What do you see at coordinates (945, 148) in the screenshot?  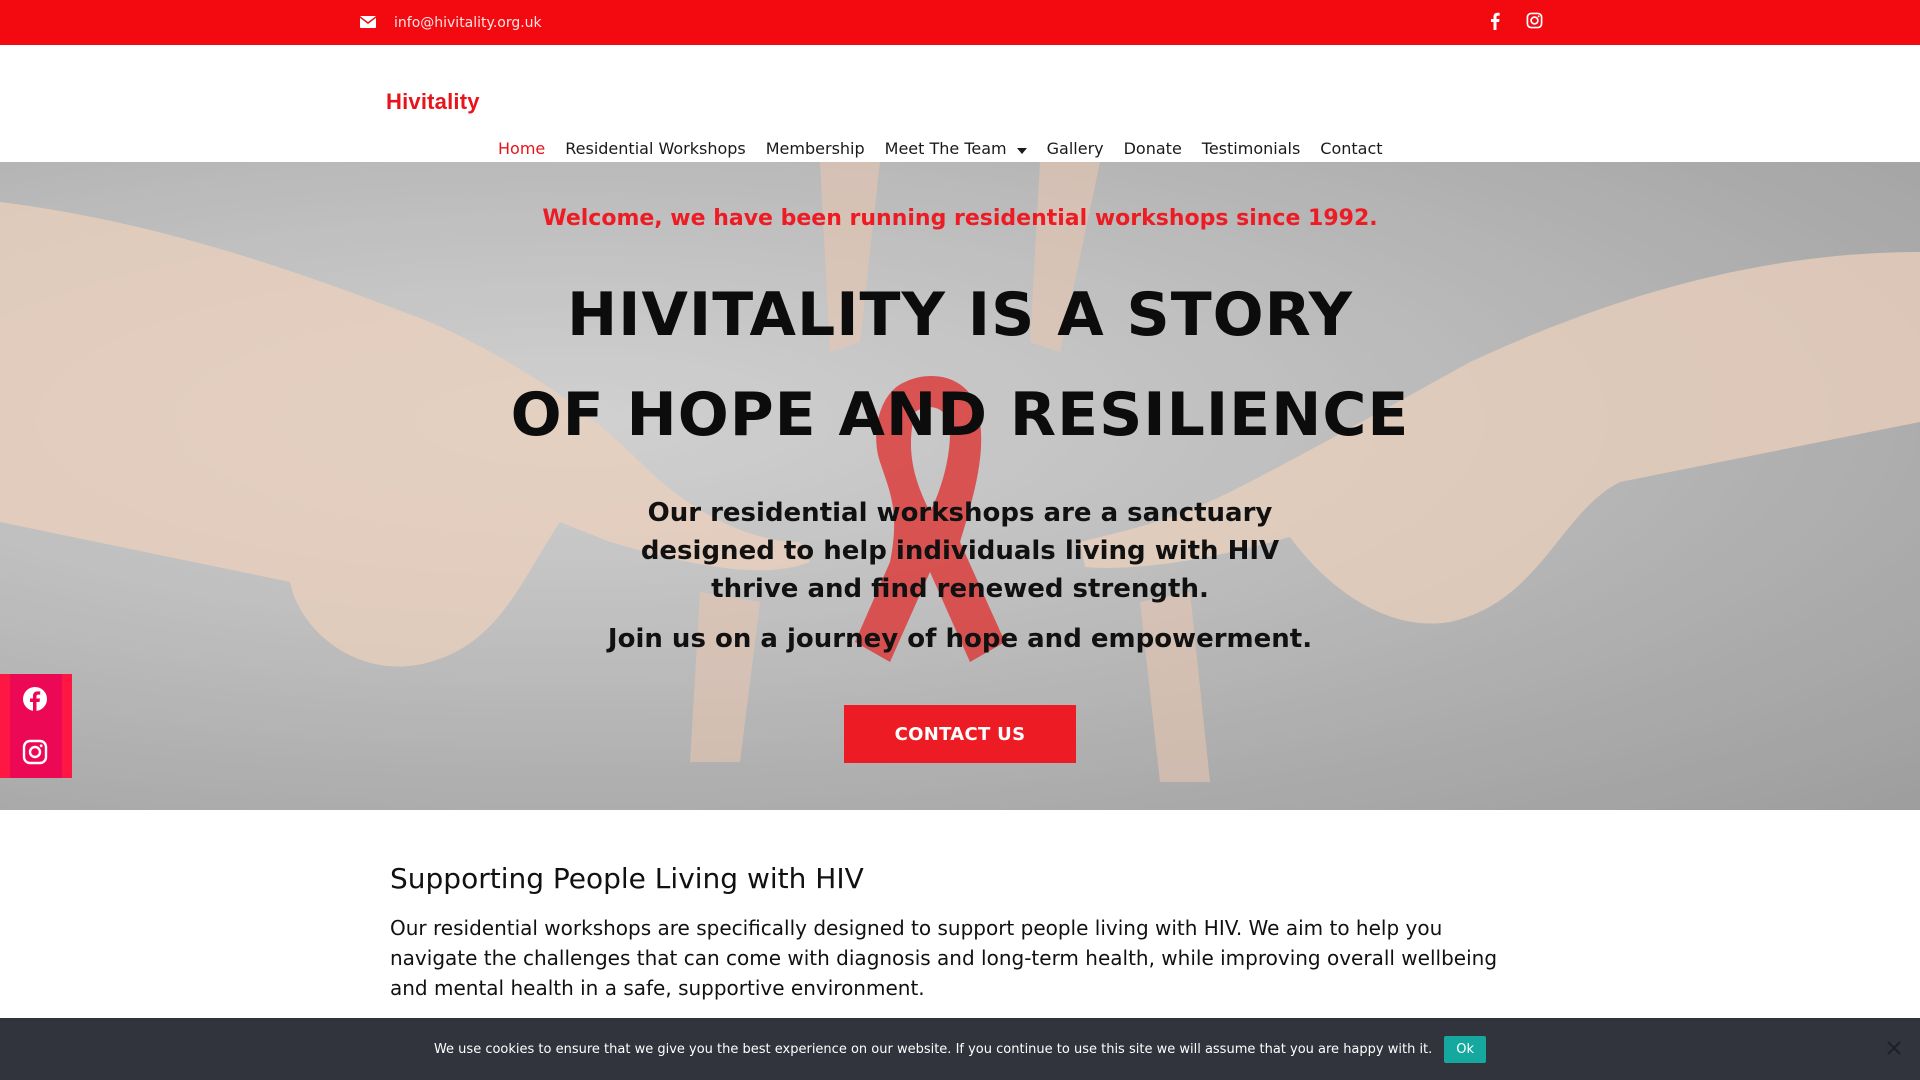 I see `nav-item-label: Meet The Team` at bounding box center [945, 148].